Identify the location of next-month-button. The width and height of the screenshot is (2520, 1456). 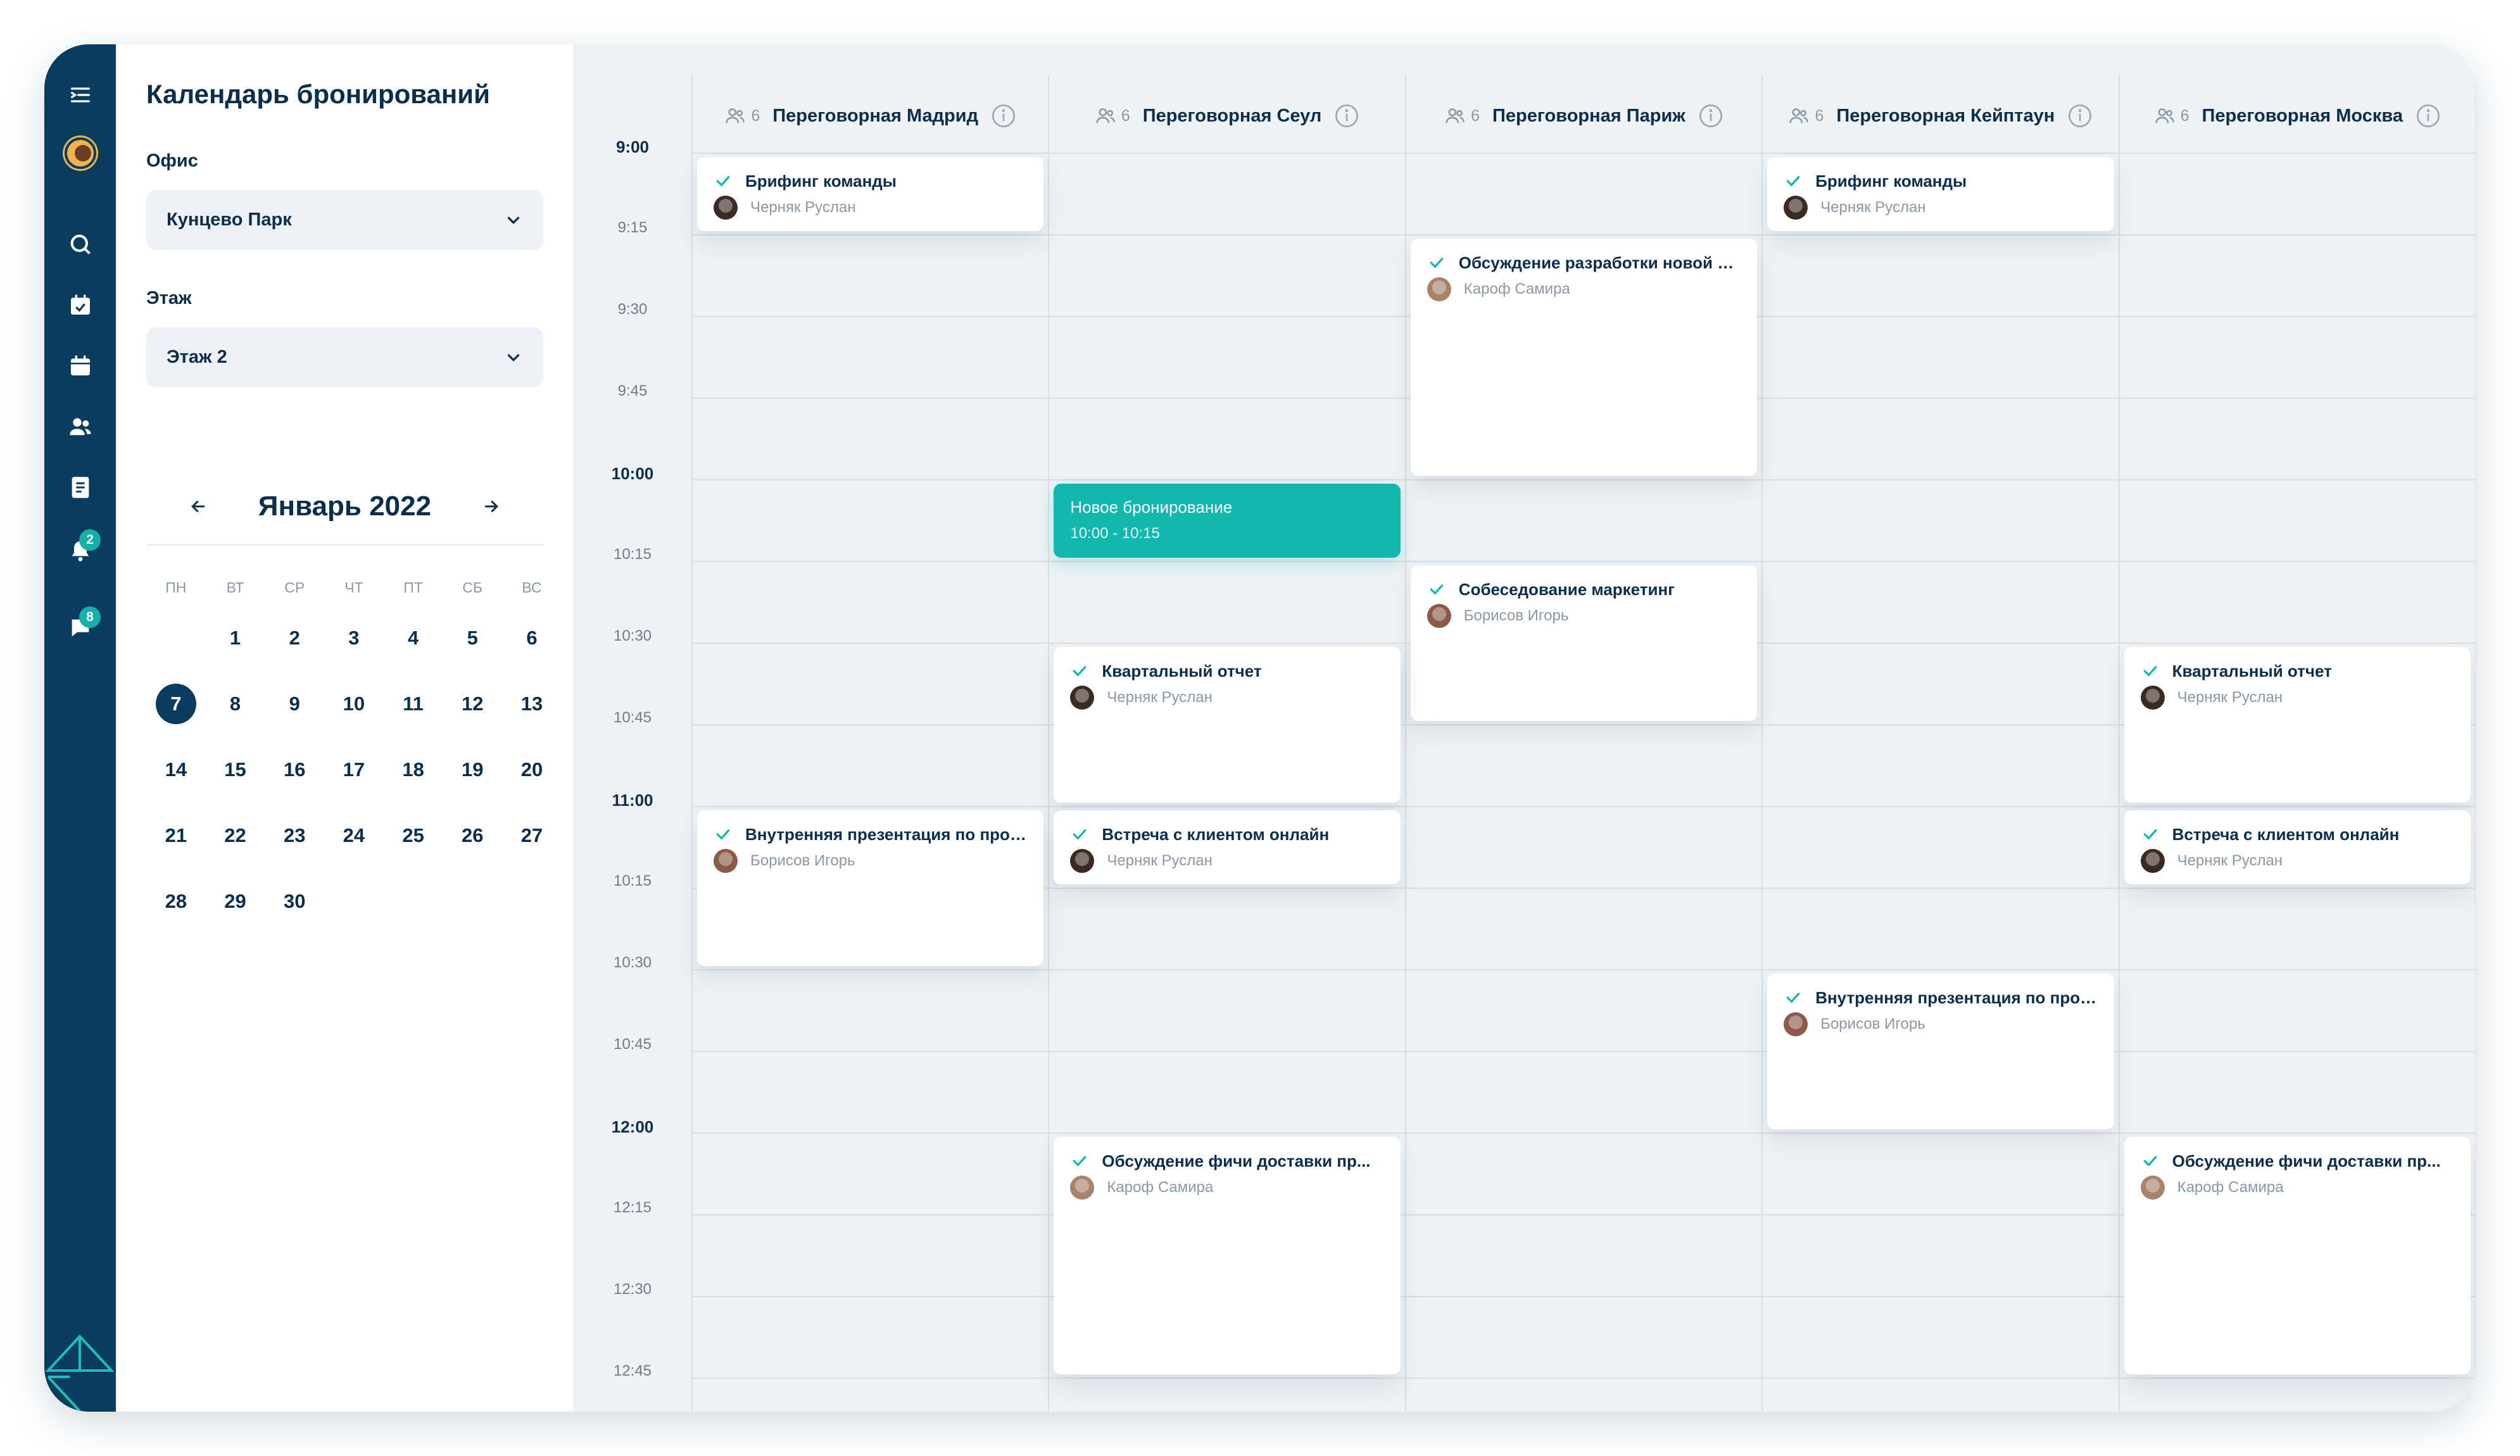
(491, 506).